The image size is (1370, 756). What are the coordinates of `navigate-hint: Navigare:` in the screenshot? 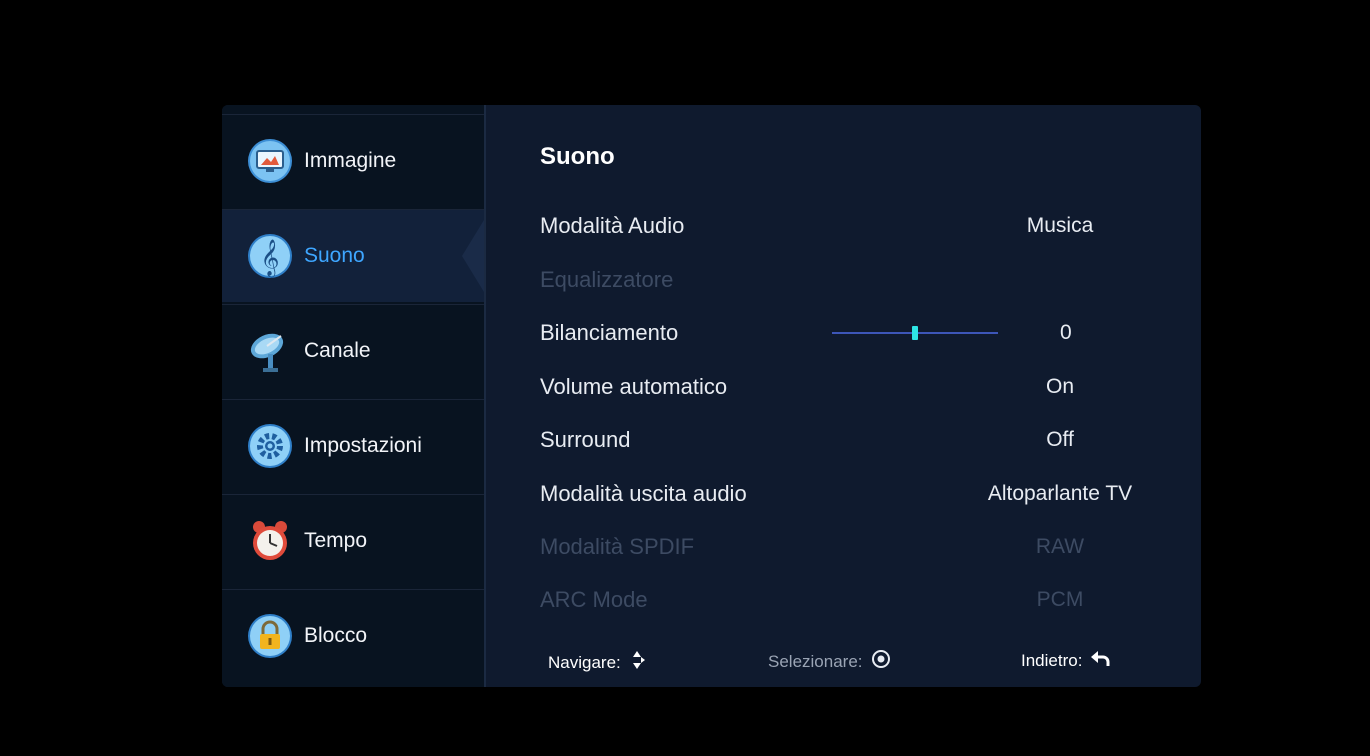 It's located at (596, 662).